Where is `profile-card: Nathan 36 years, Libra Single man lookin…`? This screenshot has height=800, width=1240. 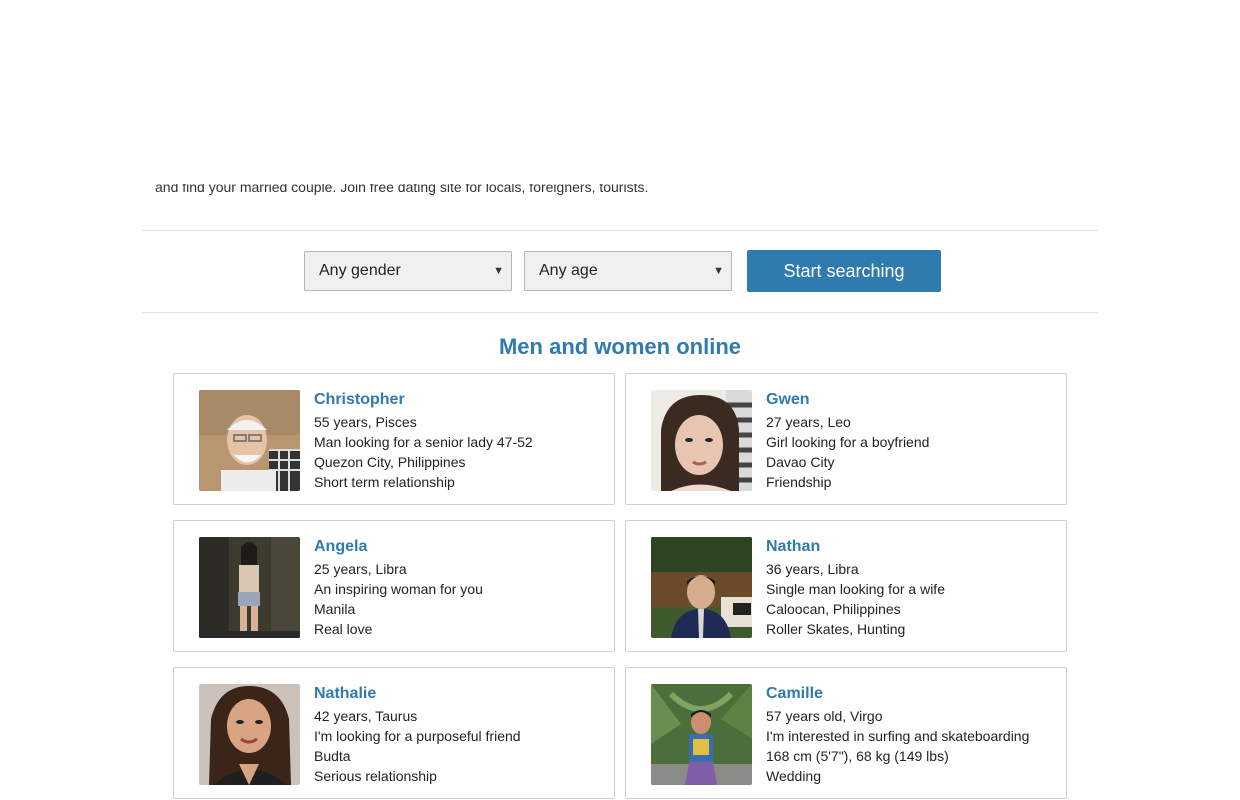
profile-card: Nathan 36 years, Libra Single man lookin… is located at coordinates (846, 586).